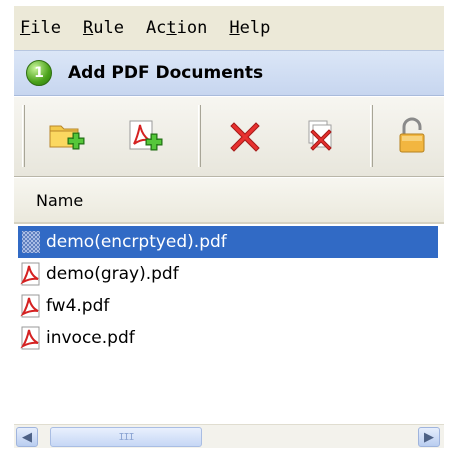 The height and width of the screenshot is (452, 455). I want to click on step-number-icon: 1, so click(39, 73).